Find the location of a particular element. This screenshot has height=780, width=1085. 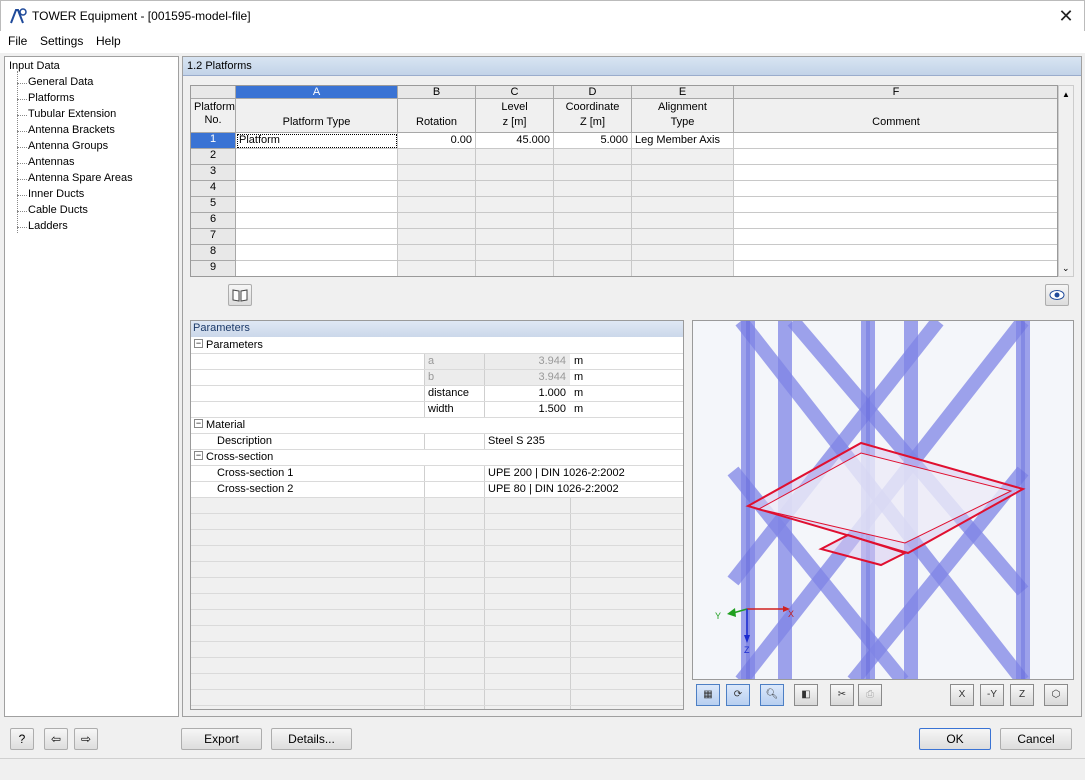

row-number: 1 is located at coordinates (213, 141).